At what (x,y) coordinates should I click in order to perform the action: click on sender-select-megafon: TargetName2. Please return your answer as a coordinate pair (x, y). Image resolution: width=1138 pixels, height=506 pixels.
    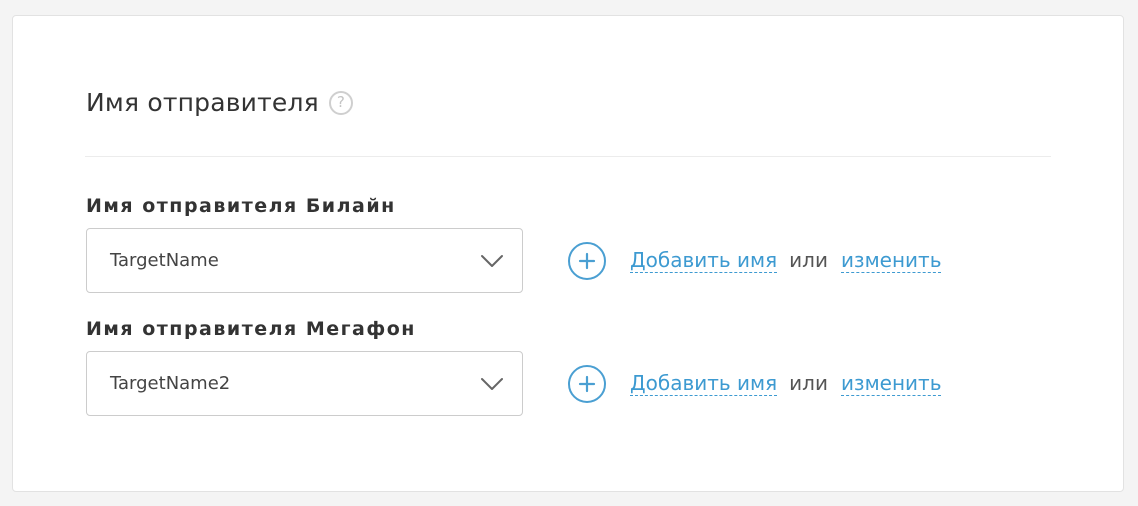
    Looking at the image, I should click on (304, 383).